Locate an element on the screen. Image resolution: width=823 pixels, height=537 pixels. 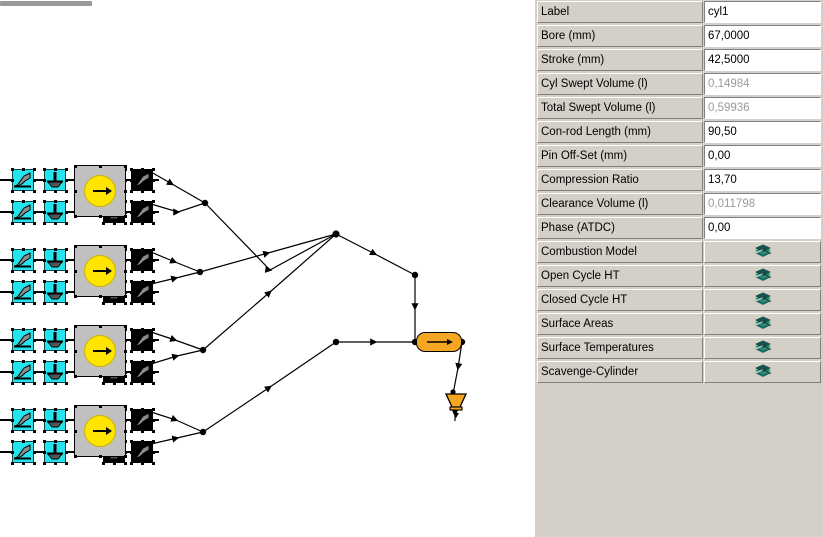
property-row: Clearance Volume (l) 0,011798 is located at coordinates (679, 204).